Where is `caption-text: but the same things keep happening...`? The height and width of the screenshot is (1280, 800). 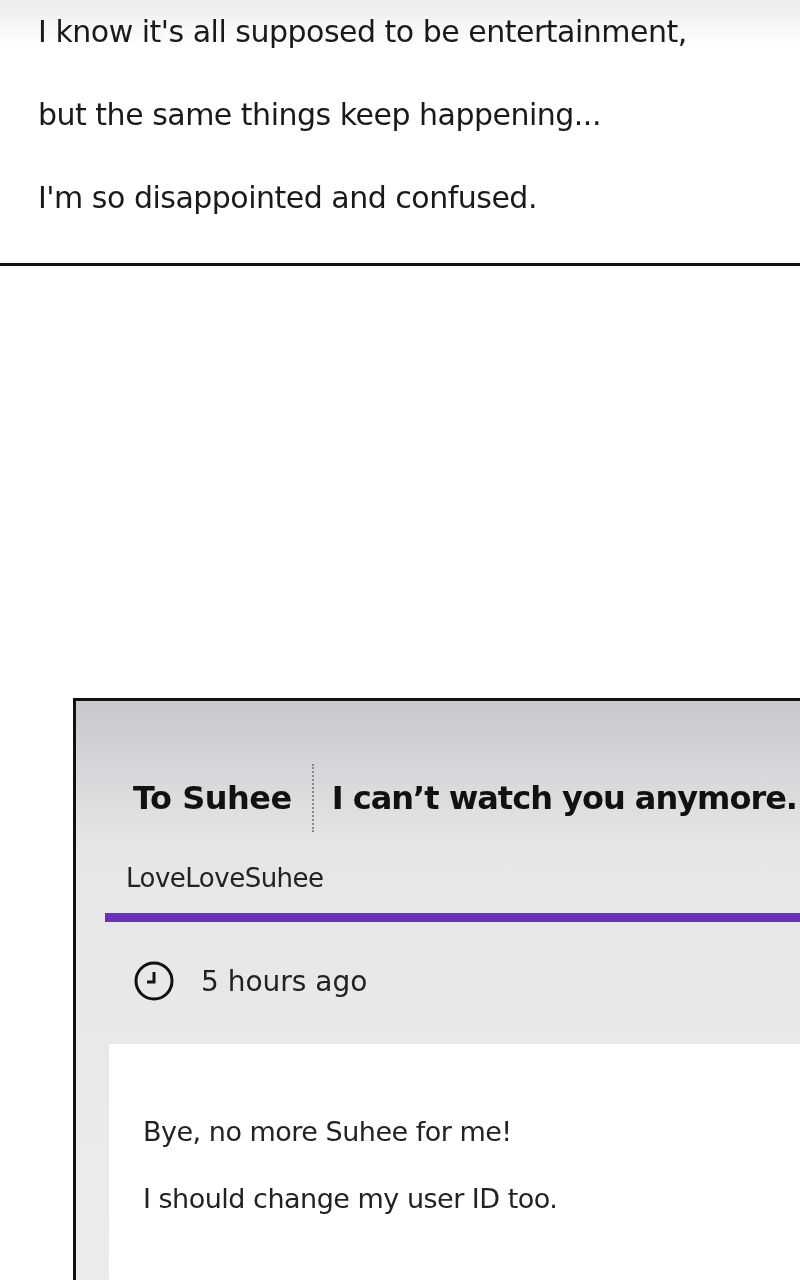 caption-text: but the same things keep happening... is located at coordinates (320, 115).